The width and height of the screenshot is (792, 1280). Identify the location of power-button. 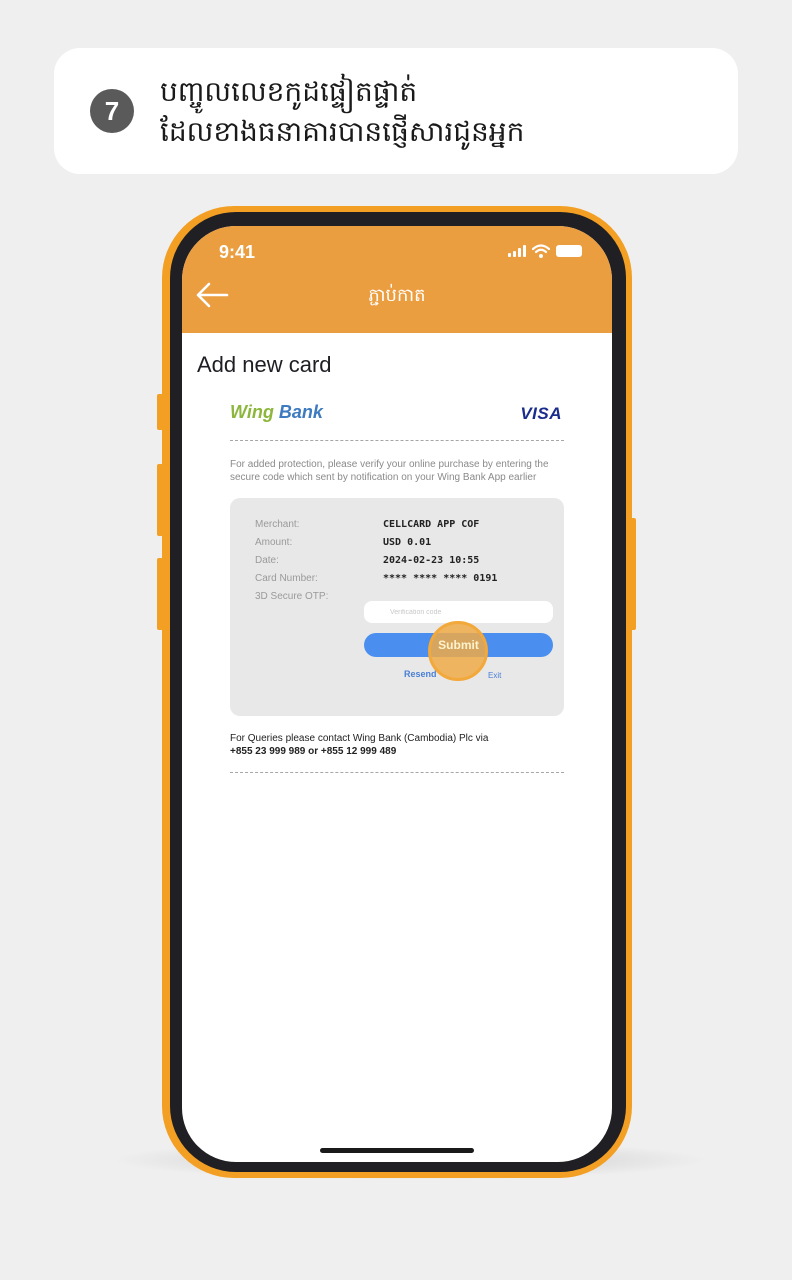
(633, 574).